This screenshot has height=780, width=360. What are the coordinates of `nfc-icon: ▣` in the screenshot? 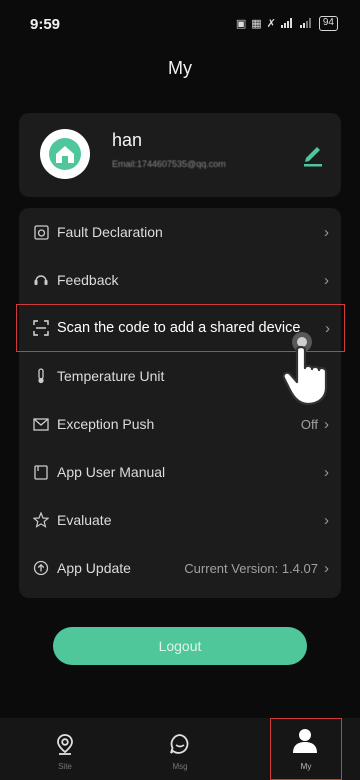 It's located at (241, 24).